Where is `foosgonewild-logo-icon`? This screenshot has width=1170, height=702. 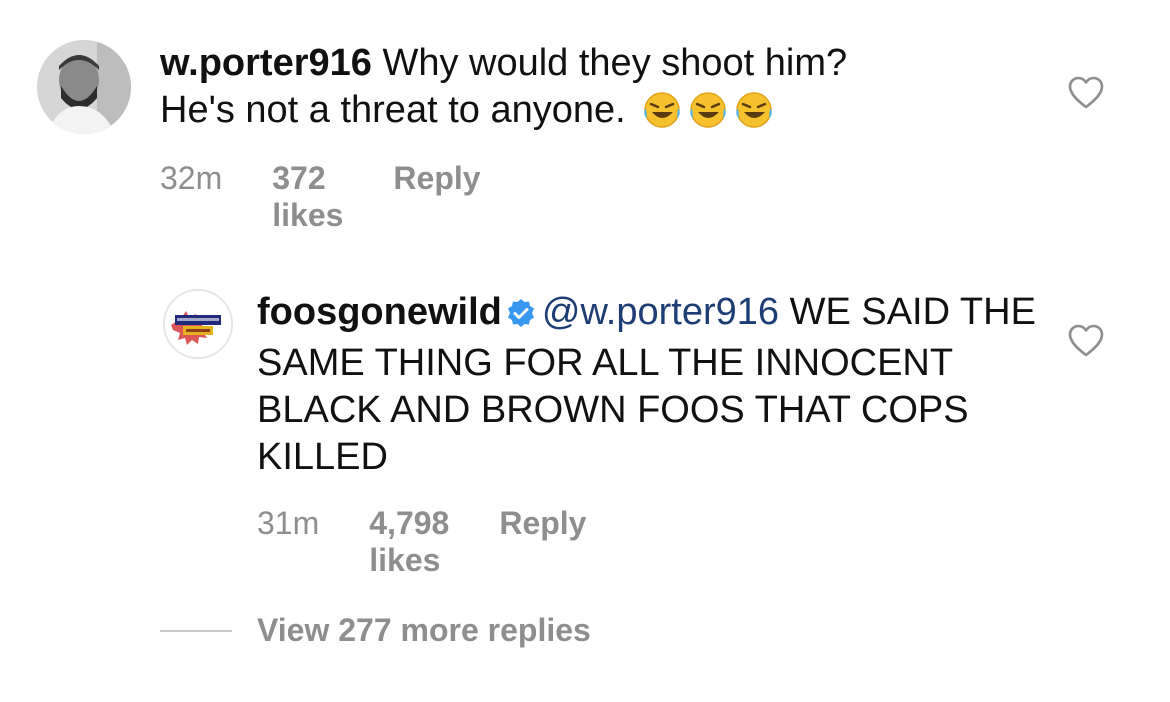
foosgonewild-logo-icon is located at coordinates (198, 324).